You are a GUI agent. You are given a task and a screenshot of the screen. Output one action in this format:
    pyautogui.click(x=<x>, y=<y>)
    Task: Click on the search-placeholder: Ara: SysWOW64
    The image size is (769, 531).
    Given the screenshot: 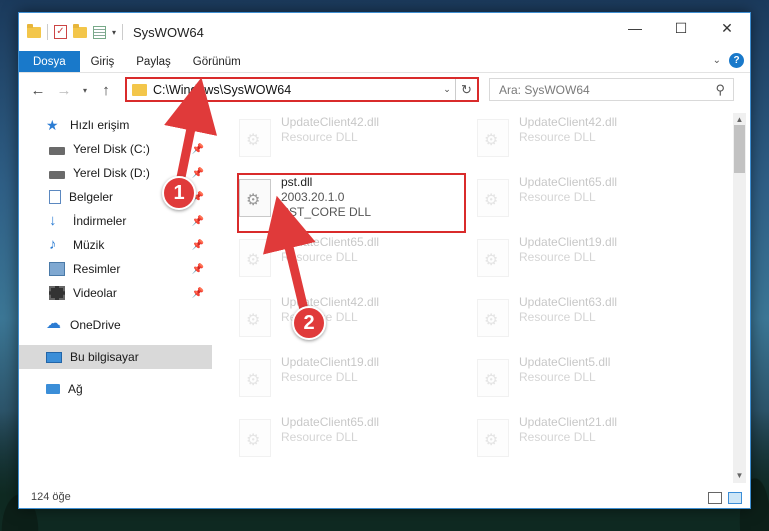 What is the action you would take?
    pyautogui.click(x=544, y=89)
    